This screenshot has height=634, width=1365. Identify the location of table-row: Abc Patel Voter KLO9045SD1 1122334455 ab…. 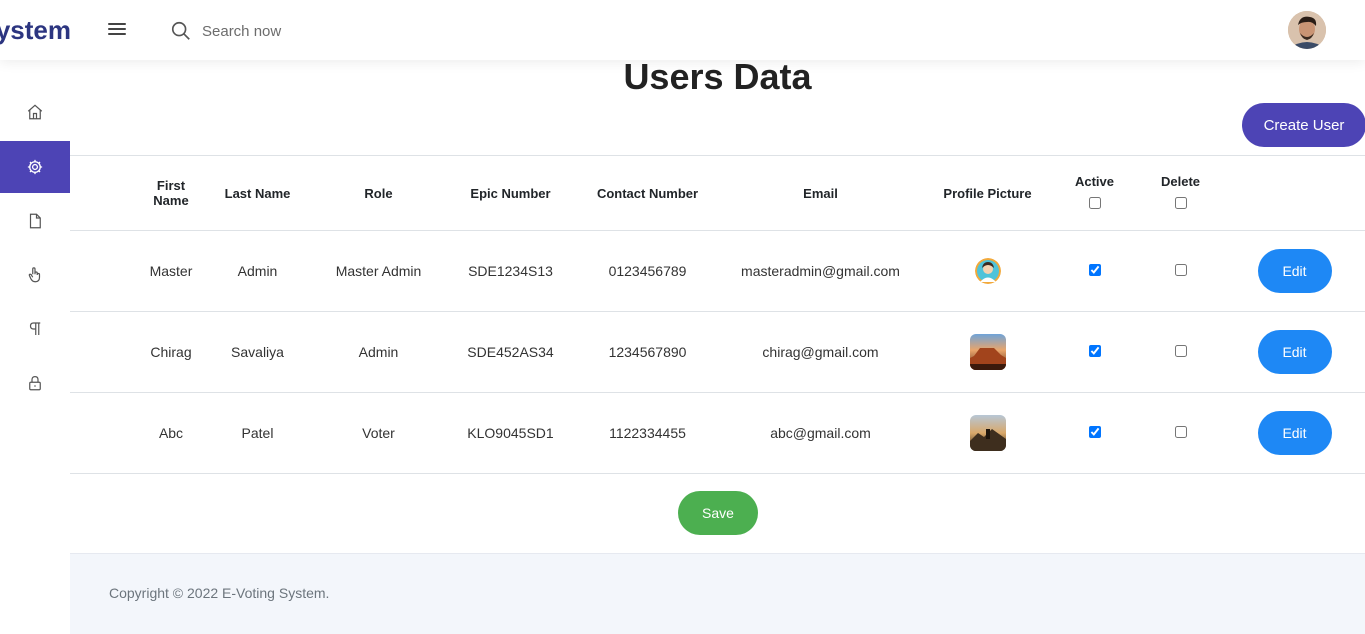
(717, 433).